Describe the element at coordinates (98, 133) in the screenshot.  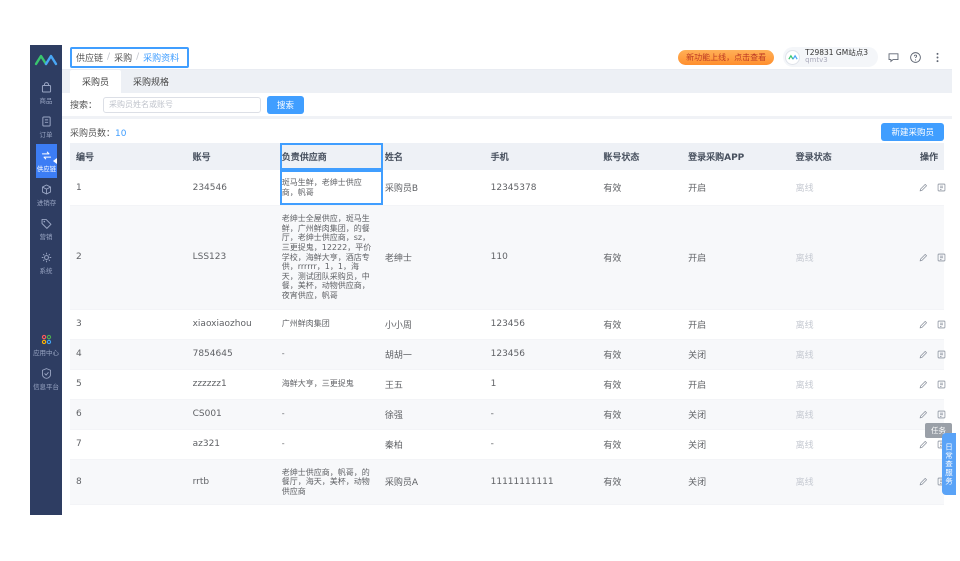
I see `purchaser-count: 采购员数：10` at that location.